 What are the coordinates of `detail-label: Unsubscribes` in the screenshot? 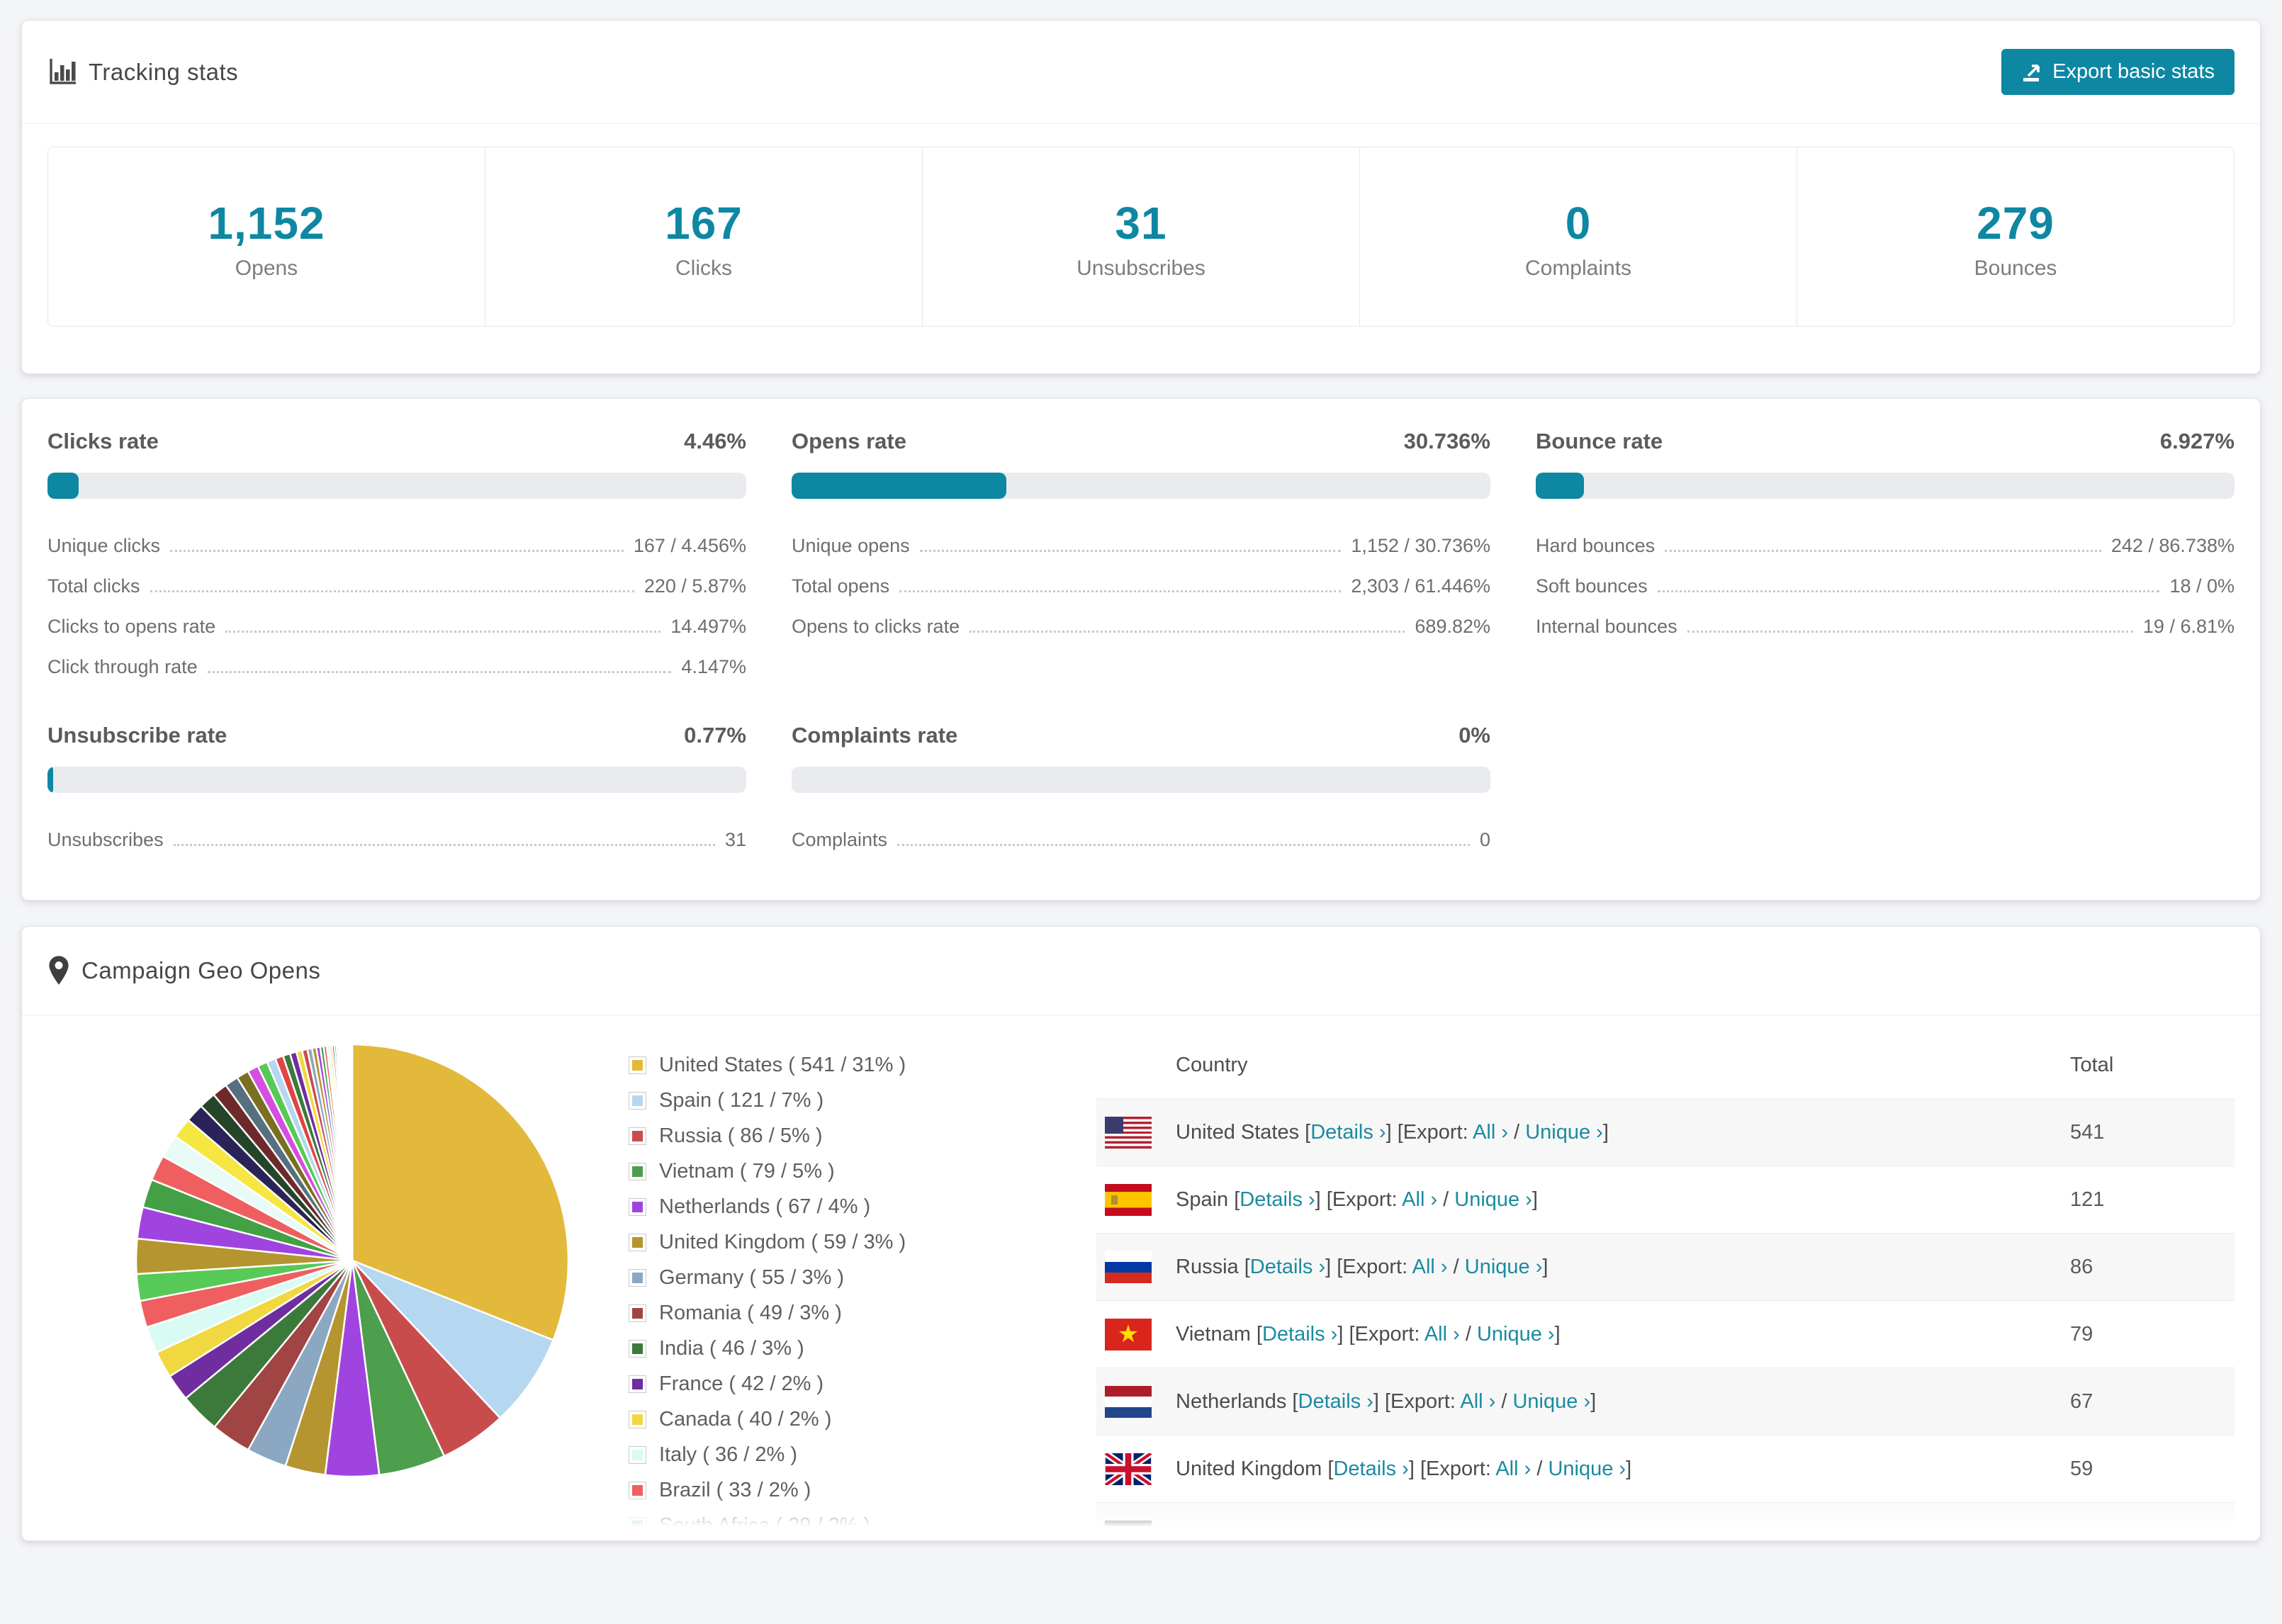 It's located at (105, 839).